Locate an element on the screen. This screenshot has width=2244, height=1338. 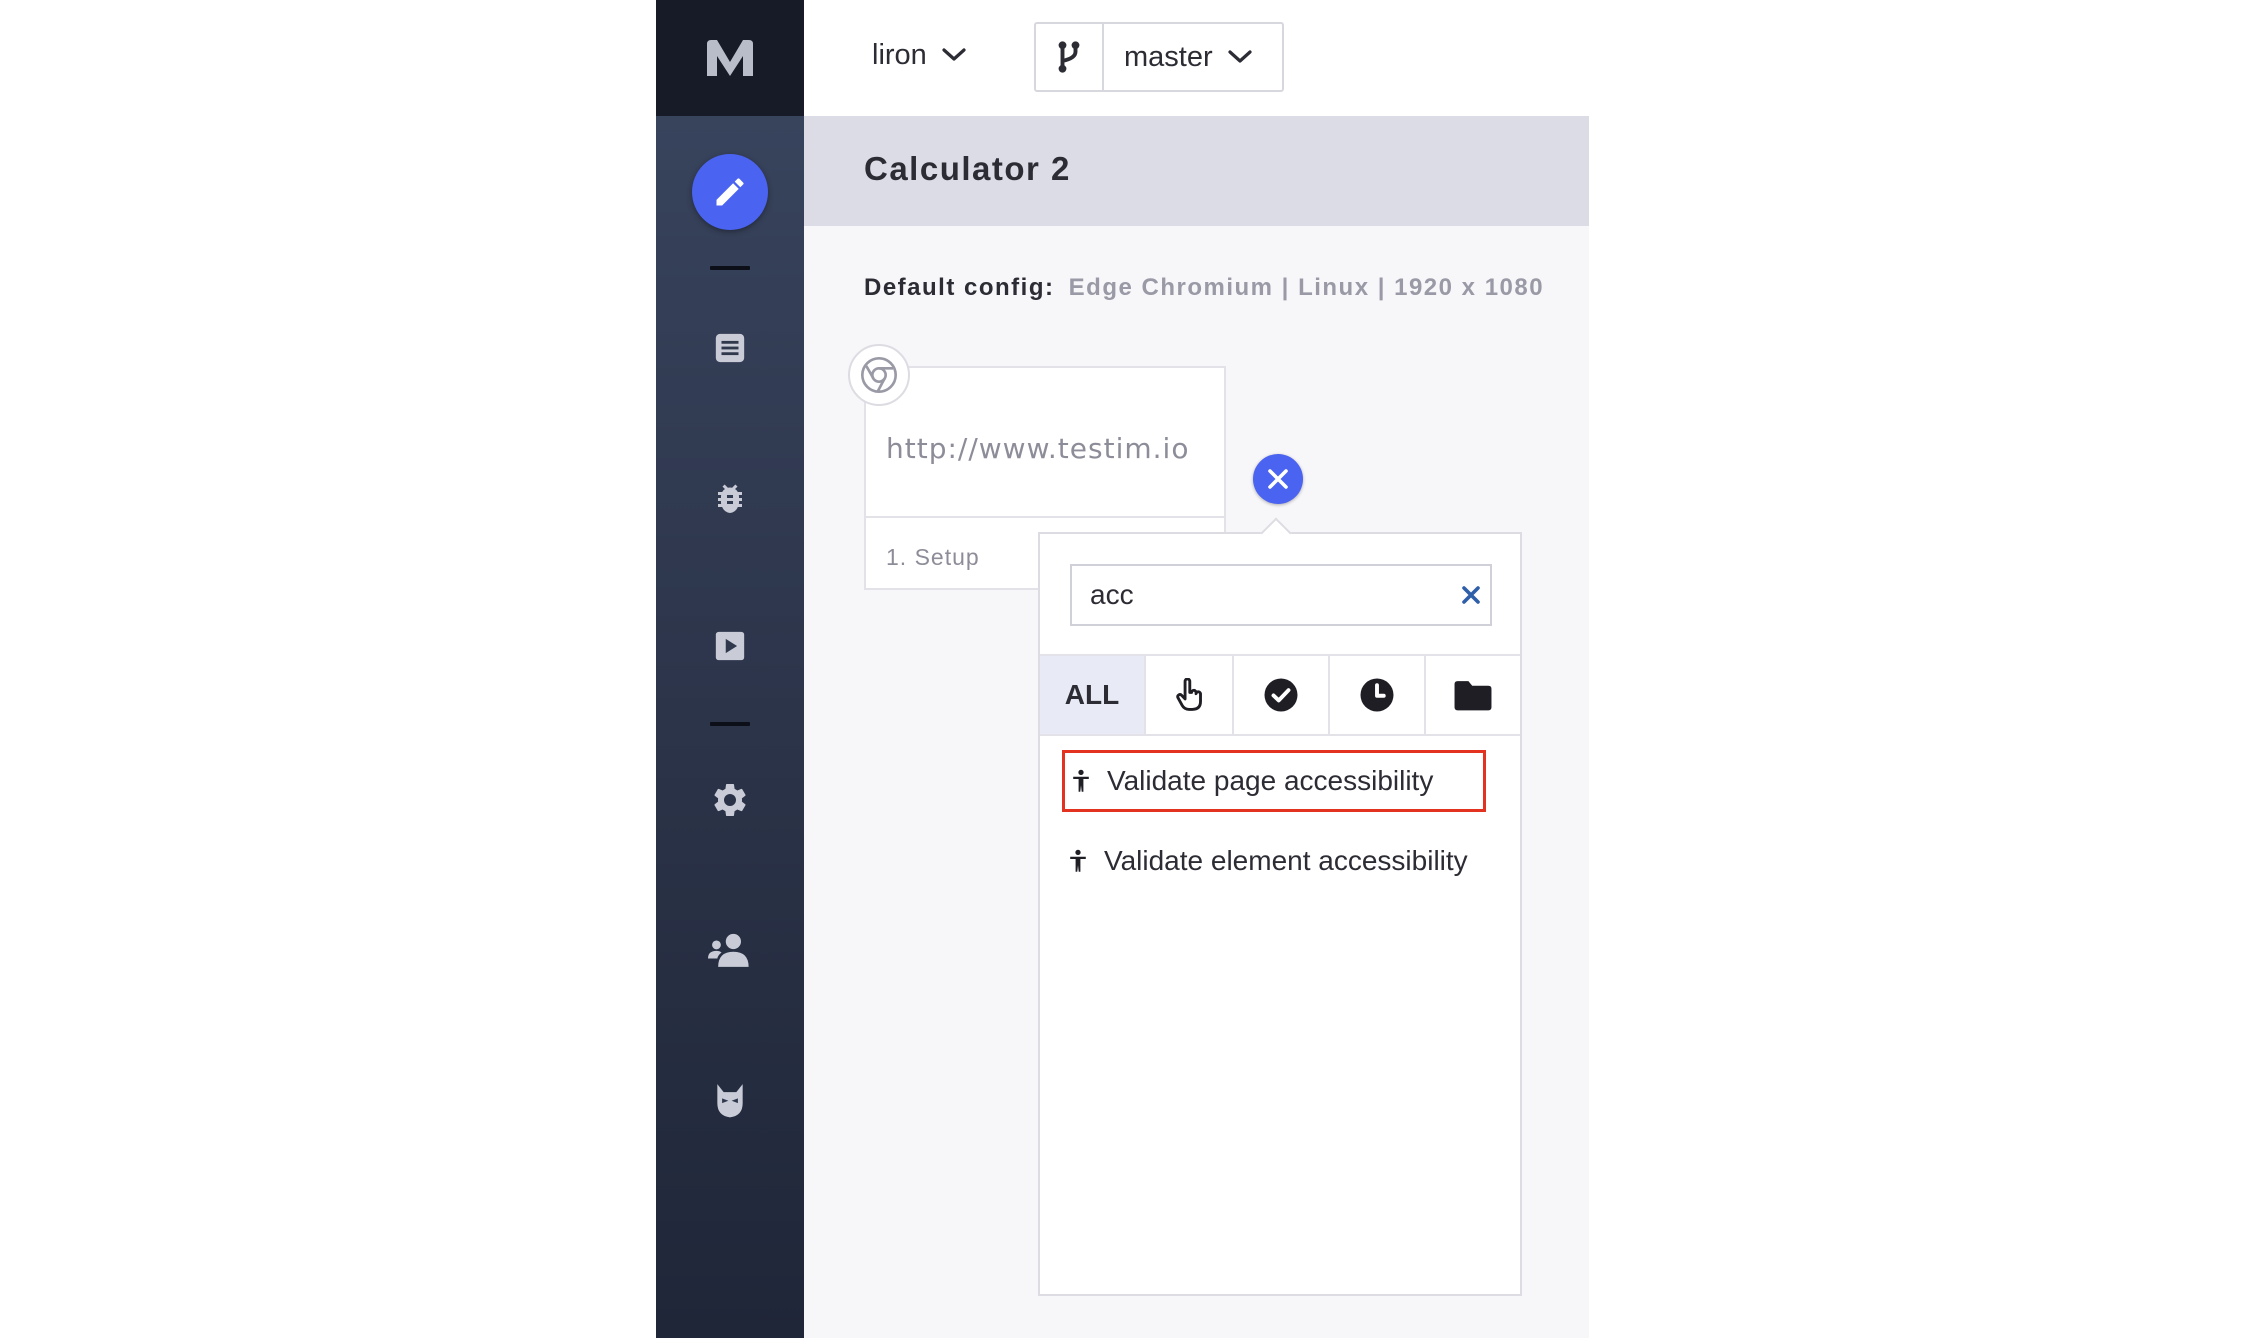
step-picker-popup: ALL is located at coordinates (1280, 906).